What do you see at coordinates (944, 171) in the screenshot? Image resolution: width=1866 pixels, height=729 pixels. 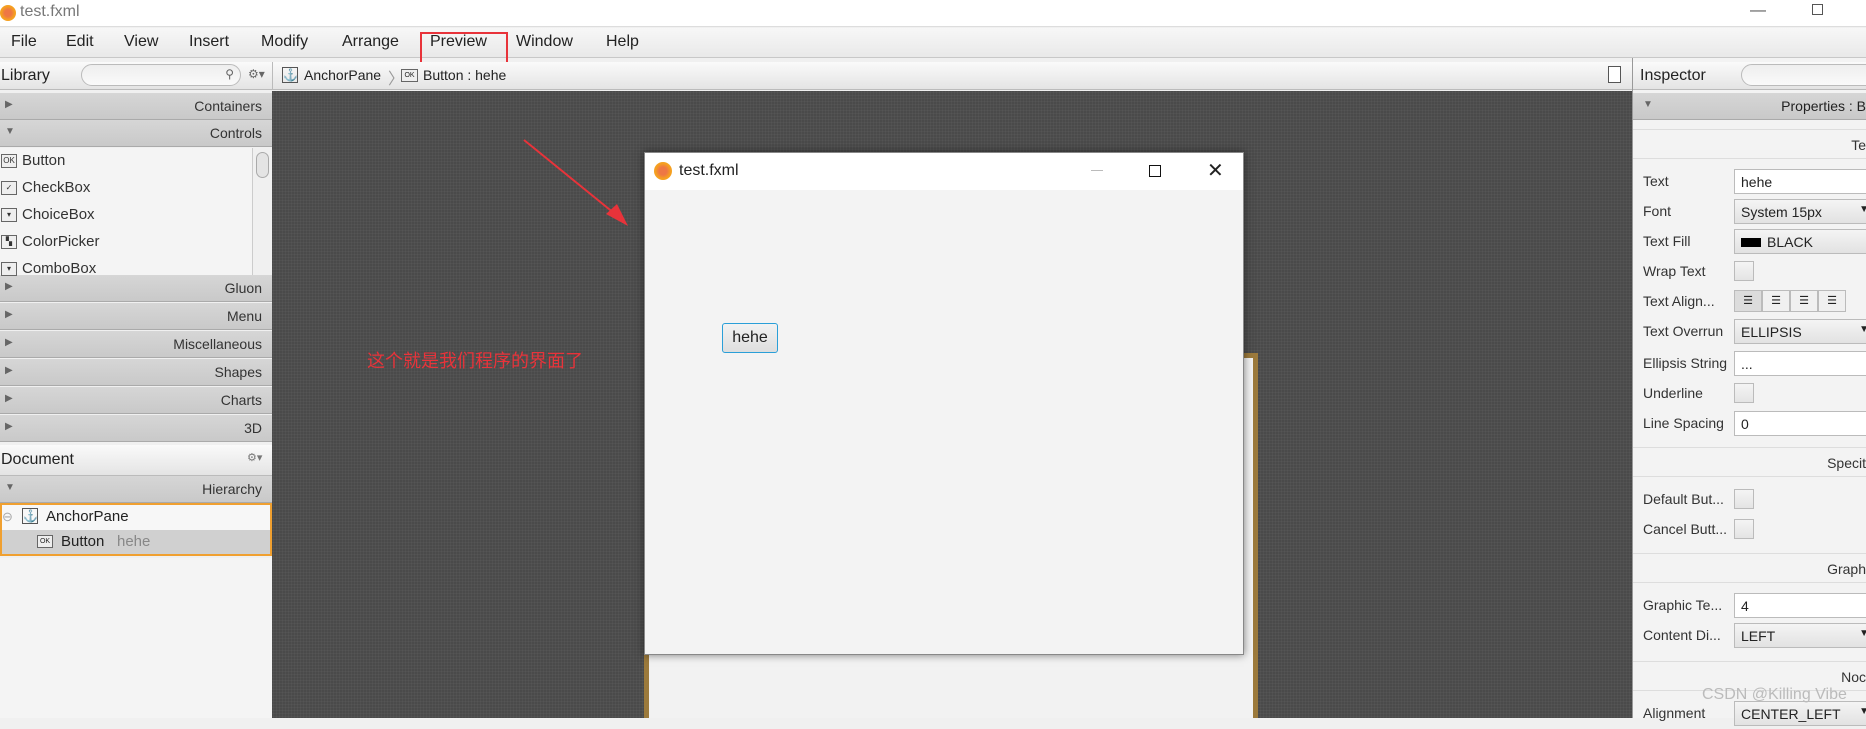 I see `preview-title-bar: test.fxml ✕` at bounding box center [944, 171].